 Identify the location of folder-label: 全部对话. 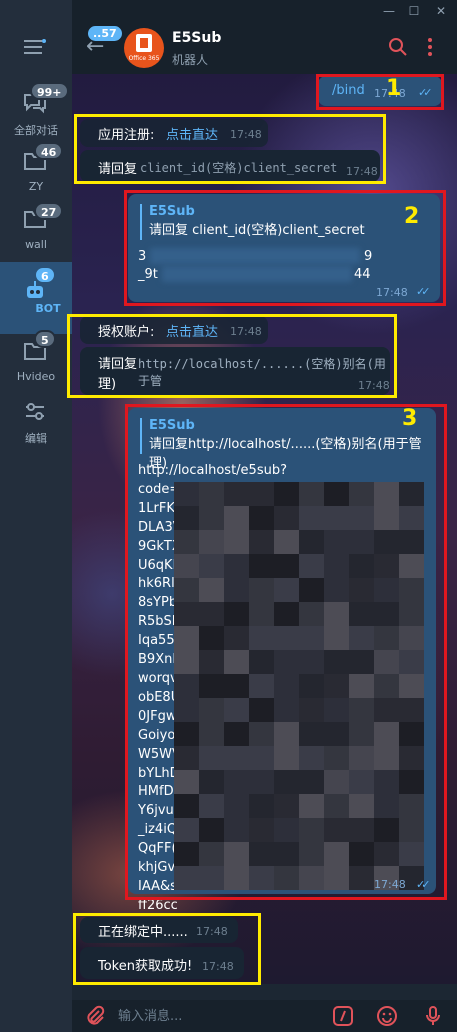
(36, 130).